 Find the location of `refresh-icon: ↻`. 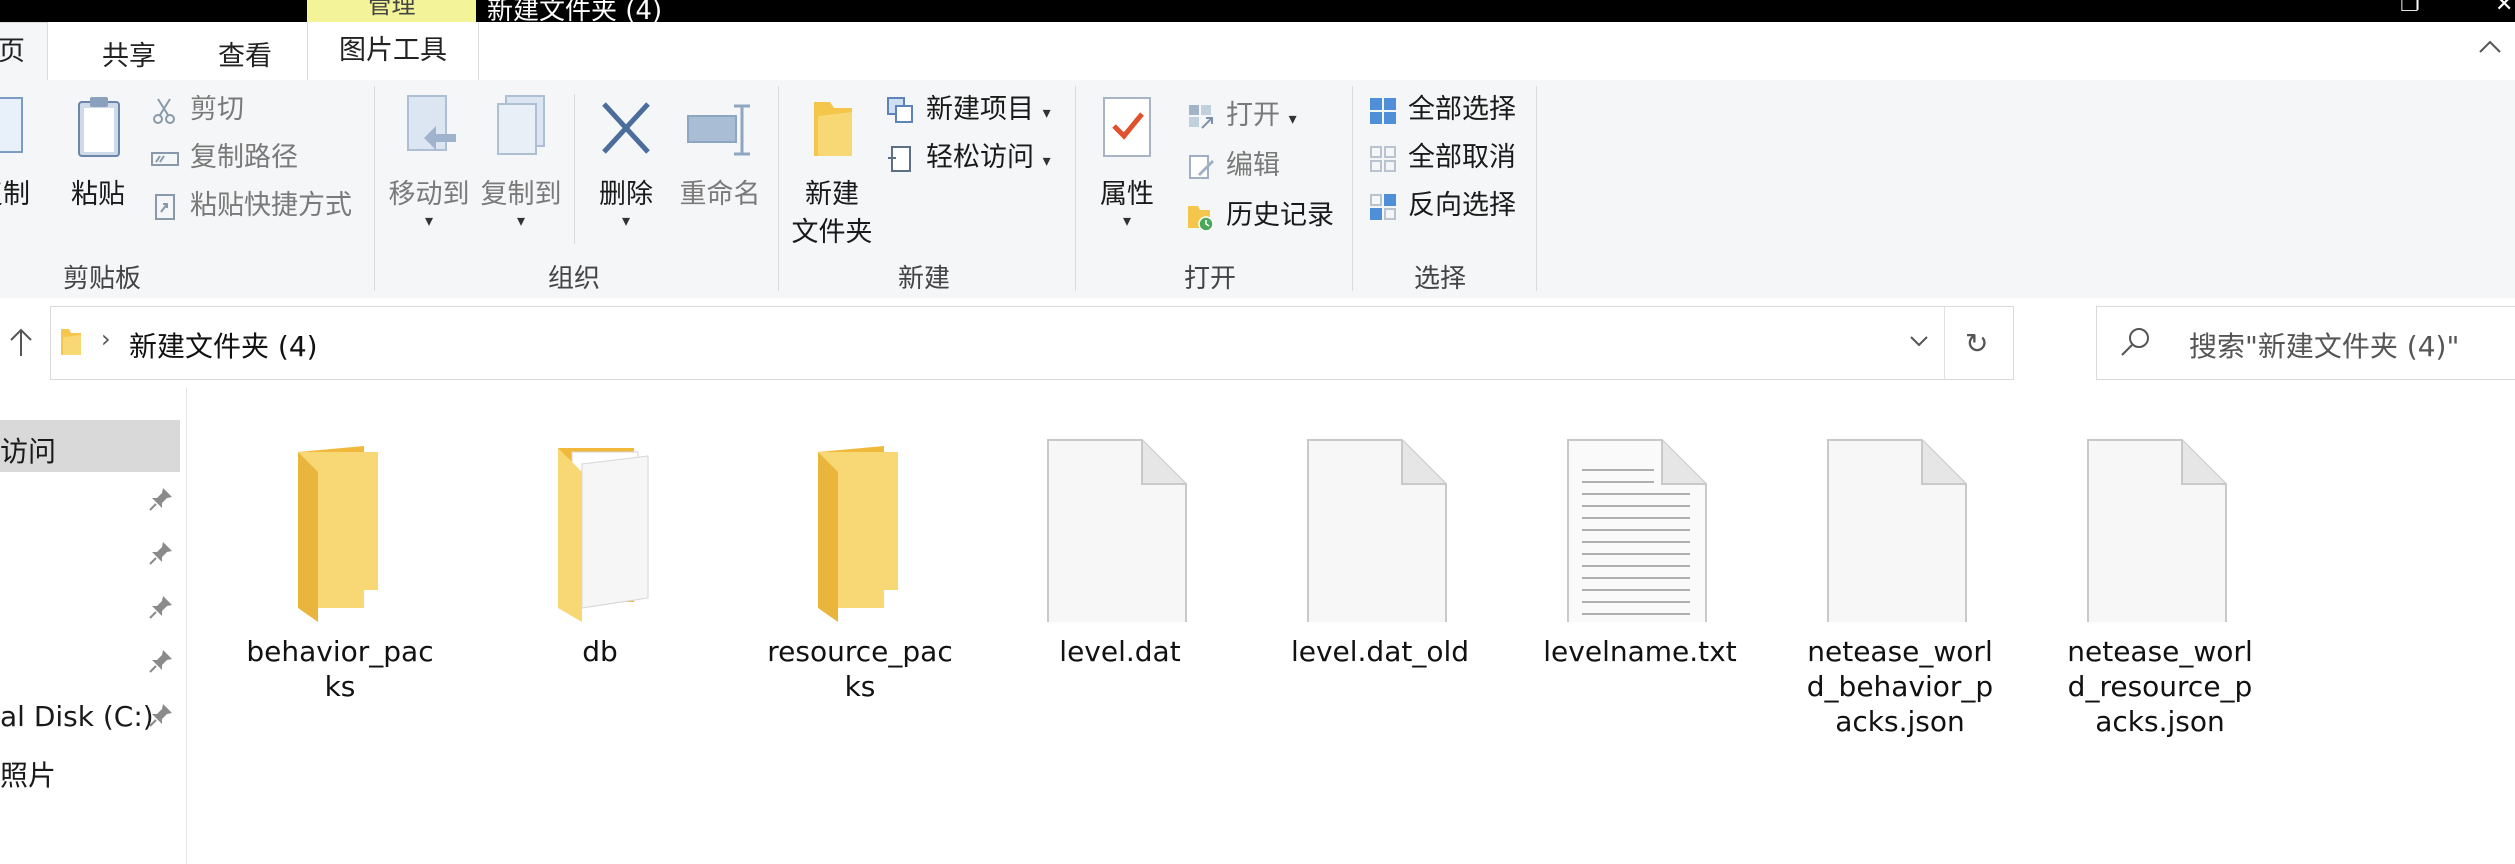

refresh-icon: ↻ is located at coordinates (1977, 343).